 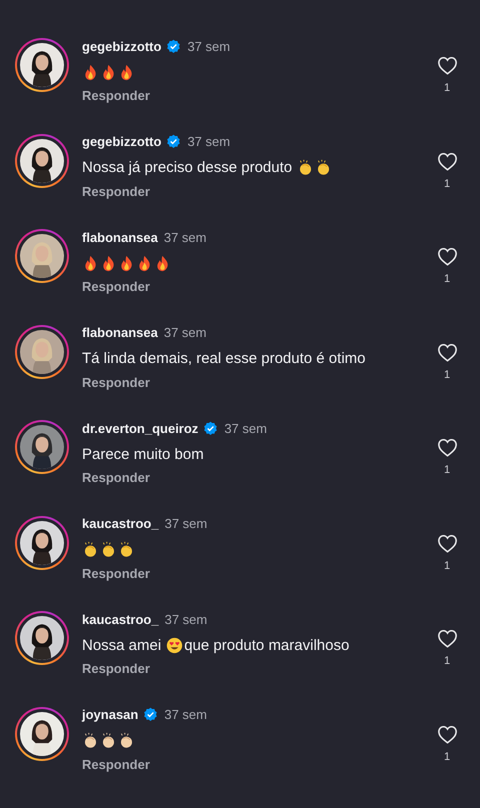 What do you see at coordinates (187, 167) in the screenshot?
I see `comment-text: Nossa já preciso desse produto` at bounding box center [187, 167].